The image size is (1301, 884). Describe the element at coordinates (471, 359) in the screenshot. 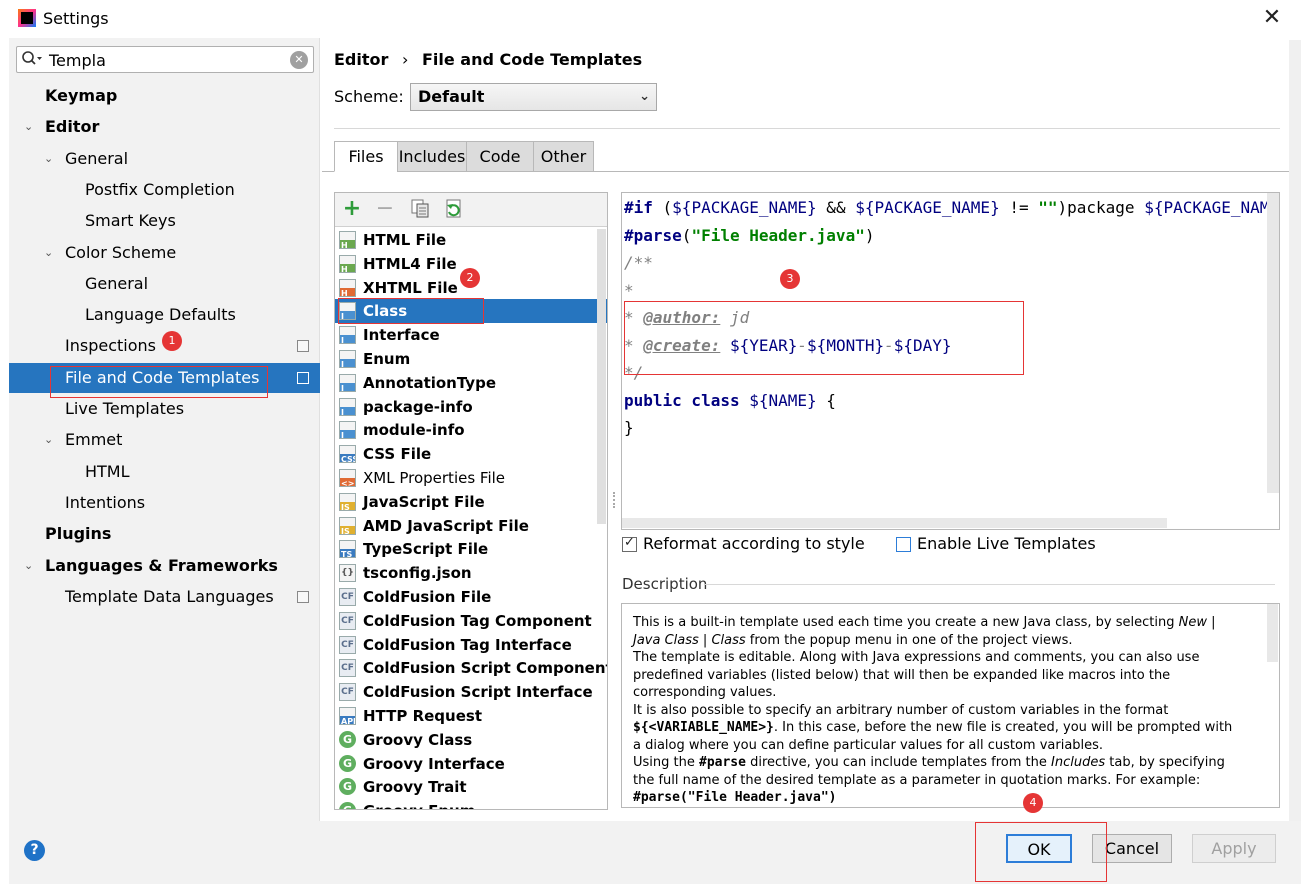

I see `file-template-item: J Enum` at that location.